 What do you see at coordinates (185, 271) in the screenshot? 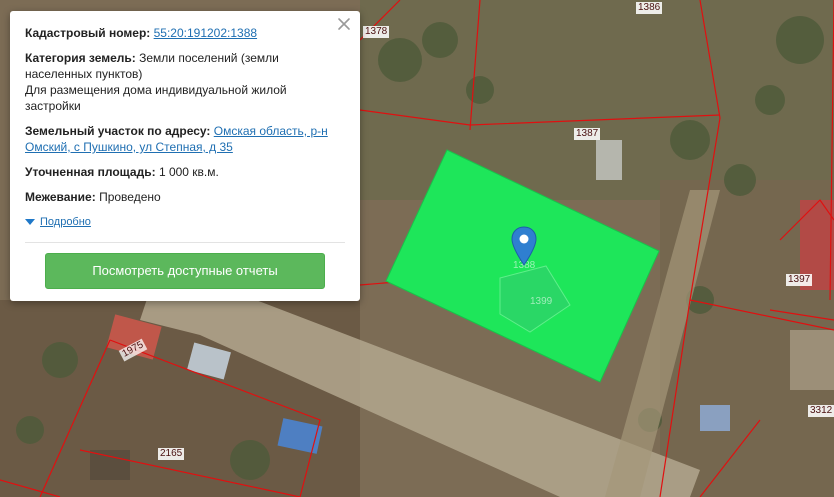
I see `view-reports-button: Посмотреть доступные отчеты` at bounding box center [185, 271].